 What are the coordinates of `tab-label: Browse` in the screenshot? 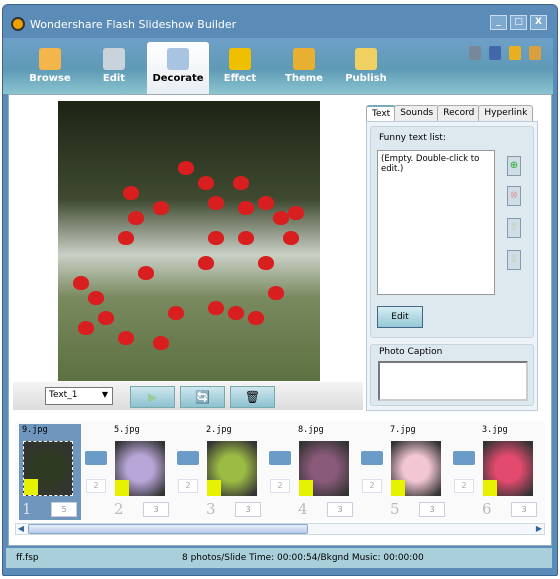 It's located at (50, 78).